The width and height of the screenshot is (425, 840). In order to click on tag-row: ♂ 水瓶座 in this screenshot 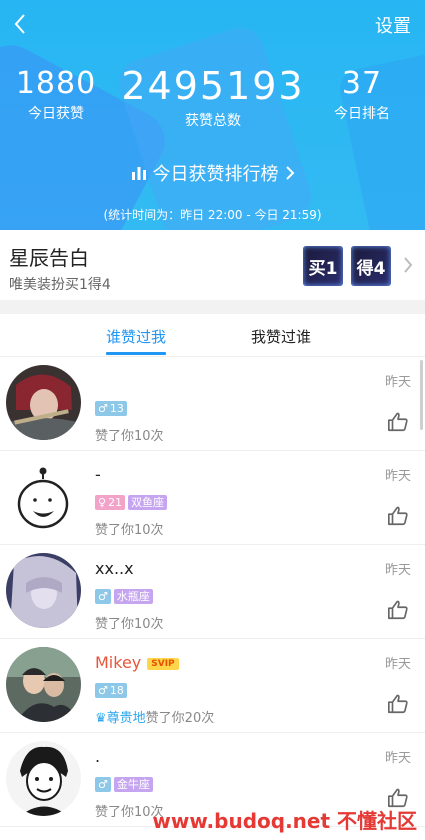, I will do `click(124, 596)`.